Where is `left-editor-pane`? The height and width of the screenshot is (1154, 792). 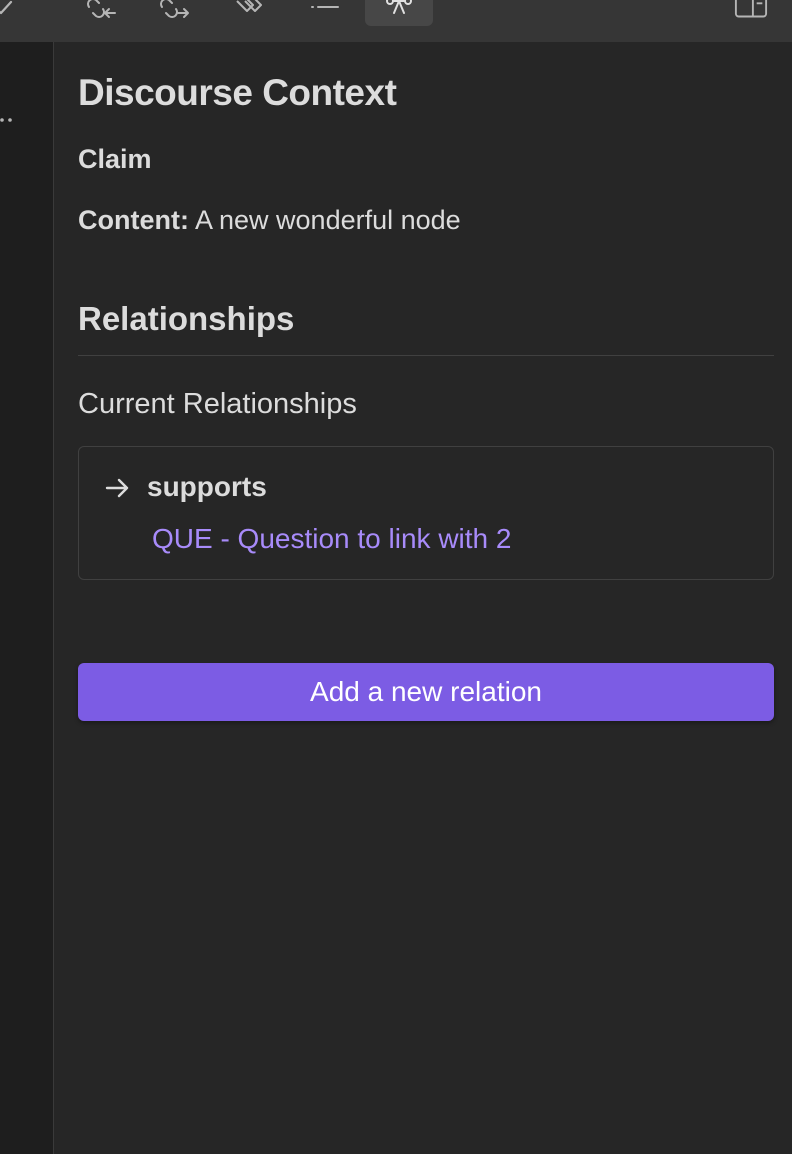 left-editor-pane is located at coordinates (27, 598).